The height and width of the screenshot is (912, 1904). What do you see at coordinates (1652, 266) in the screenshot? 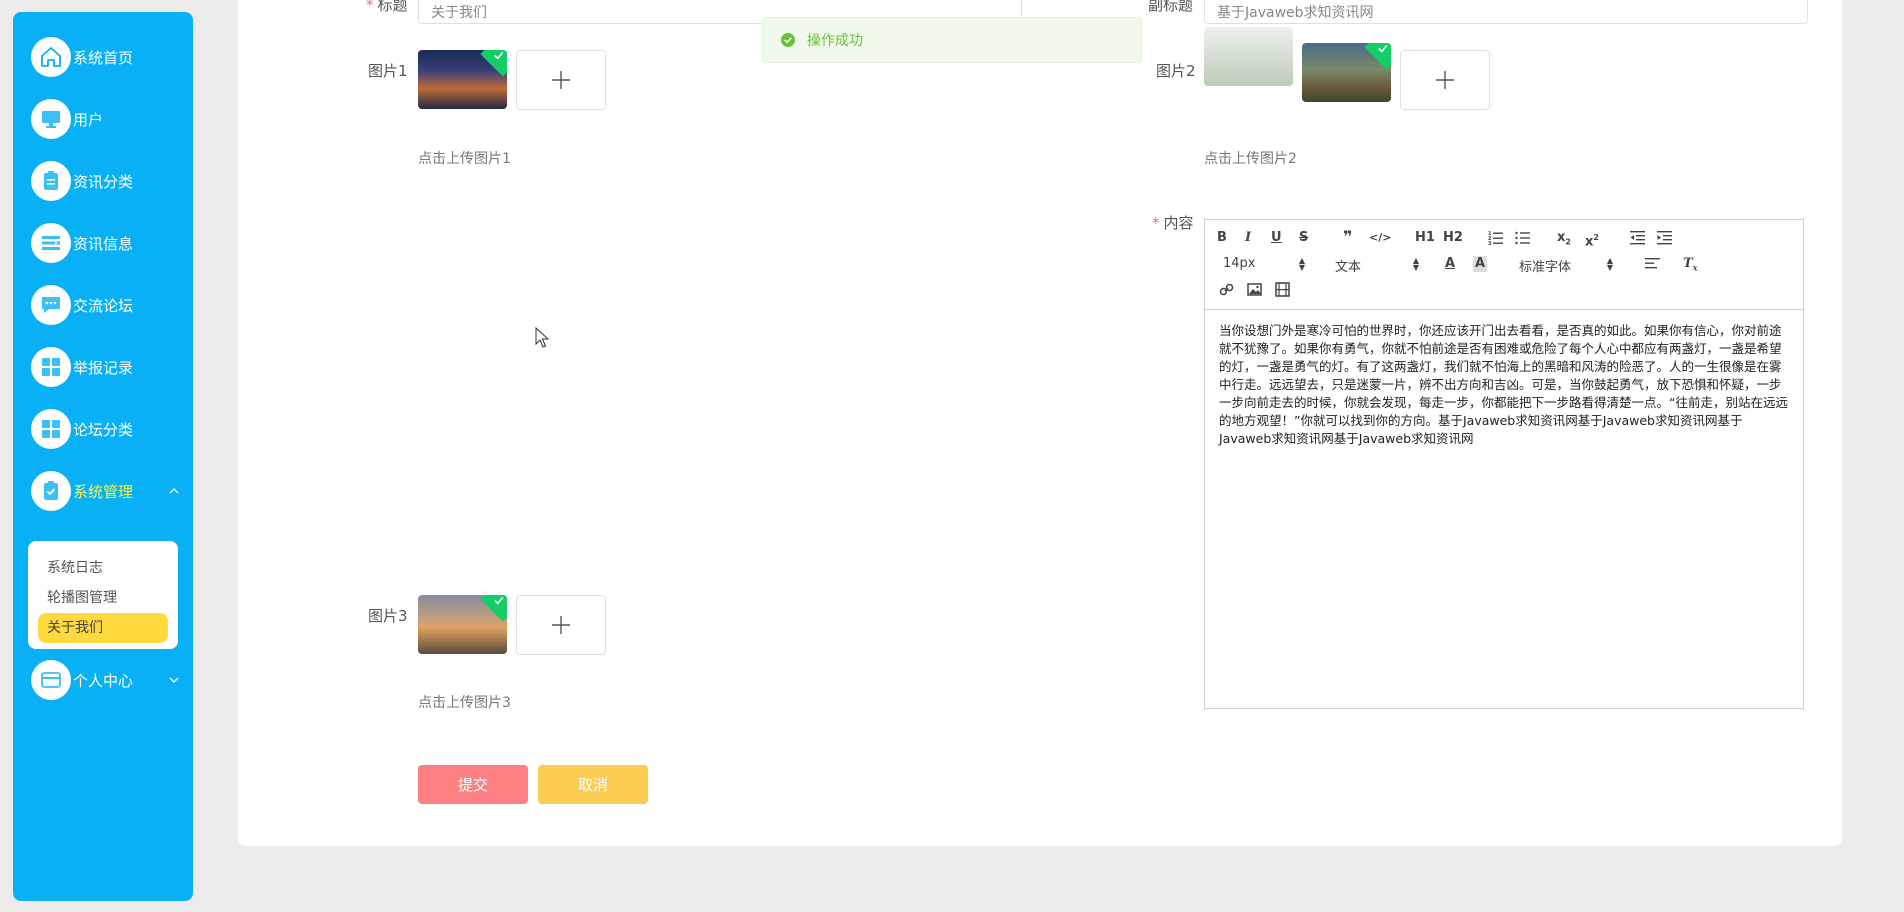
I see `align-button` at bounding box center [1652, 266].